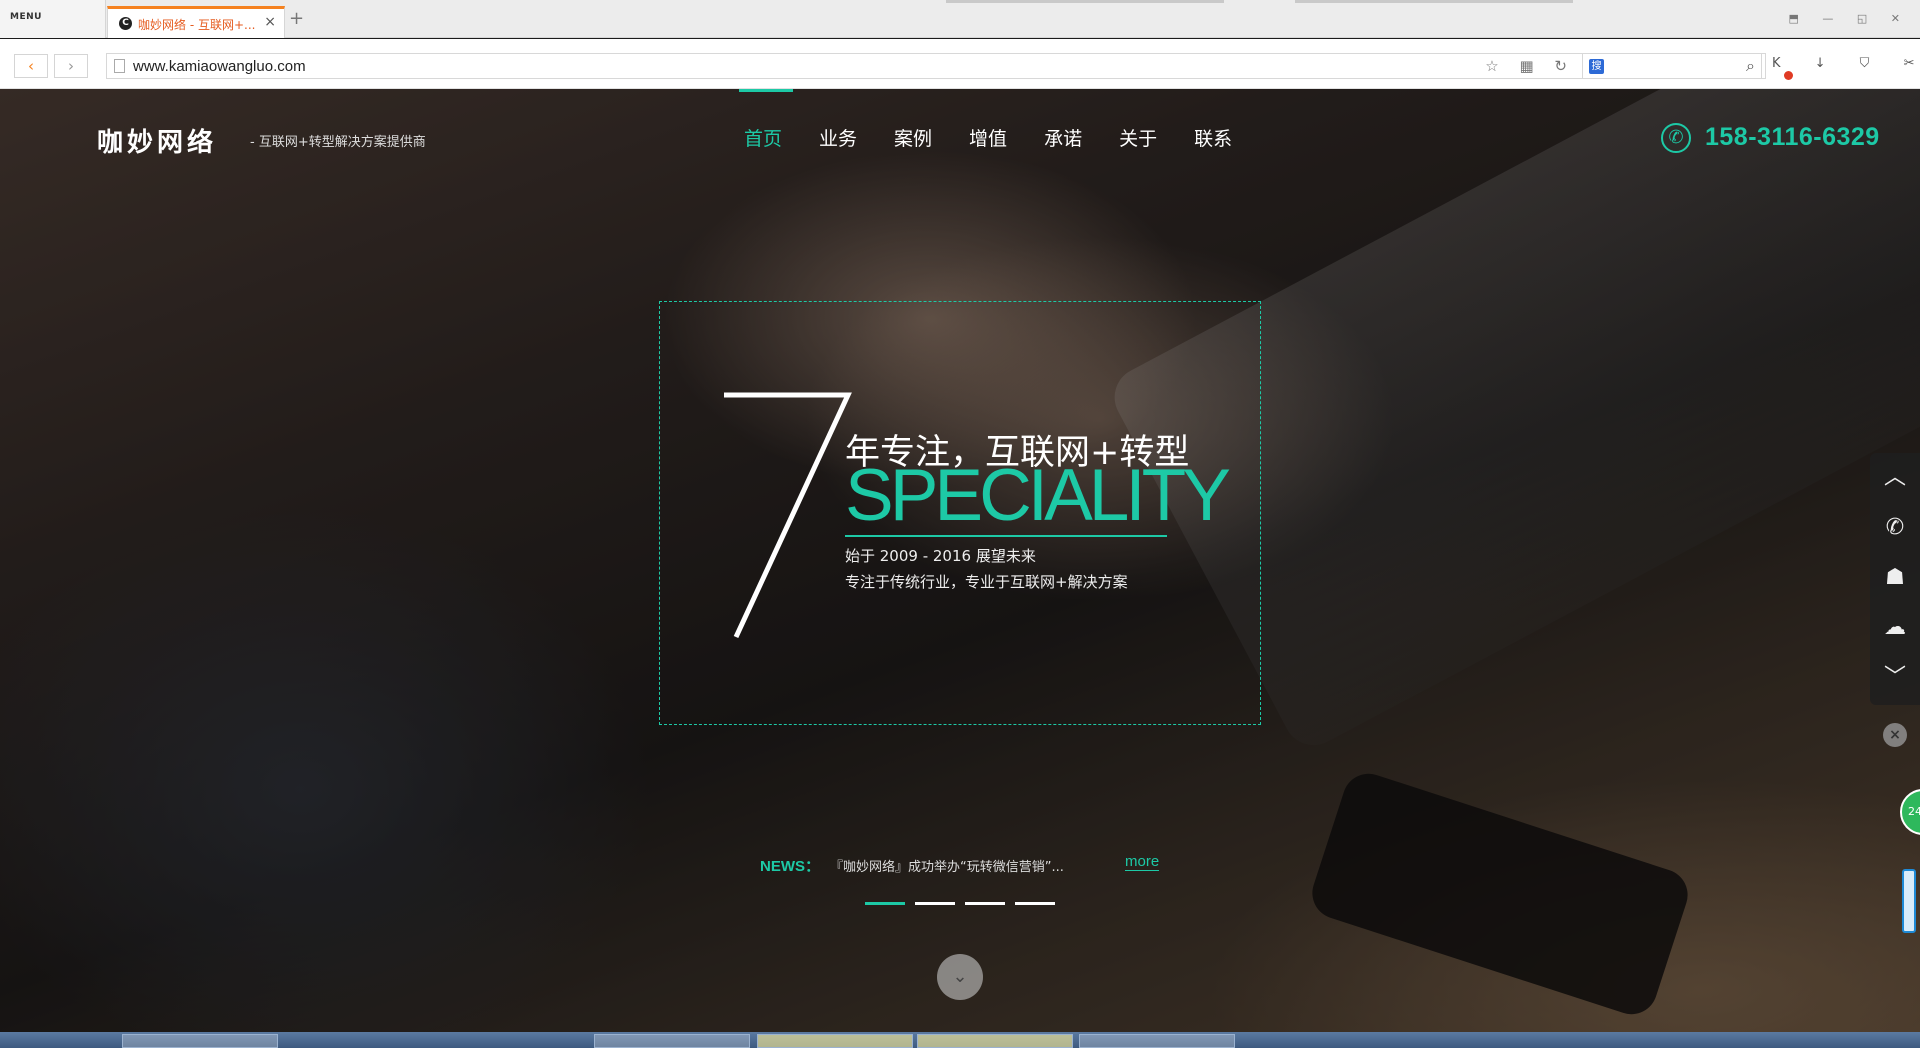  I want to click on notification-badge, so click(1788, 75).